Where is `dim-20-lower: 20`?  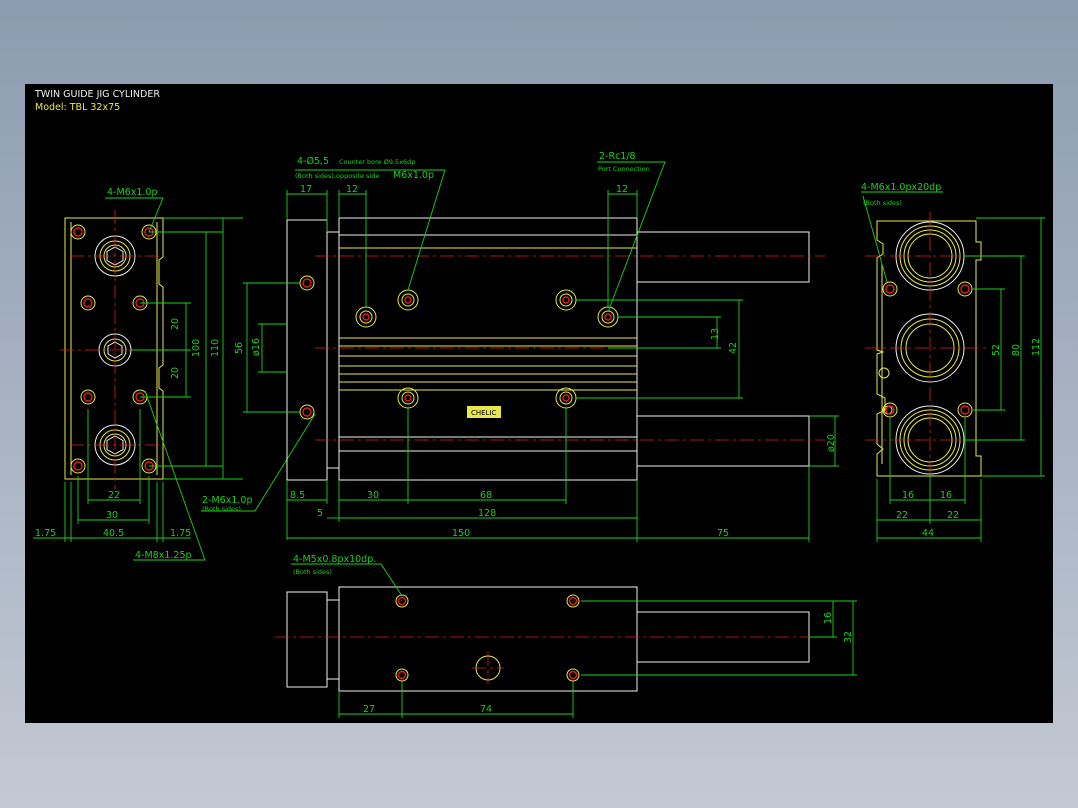
dim-20-lower: 20 is located at coordinates (175, 373).